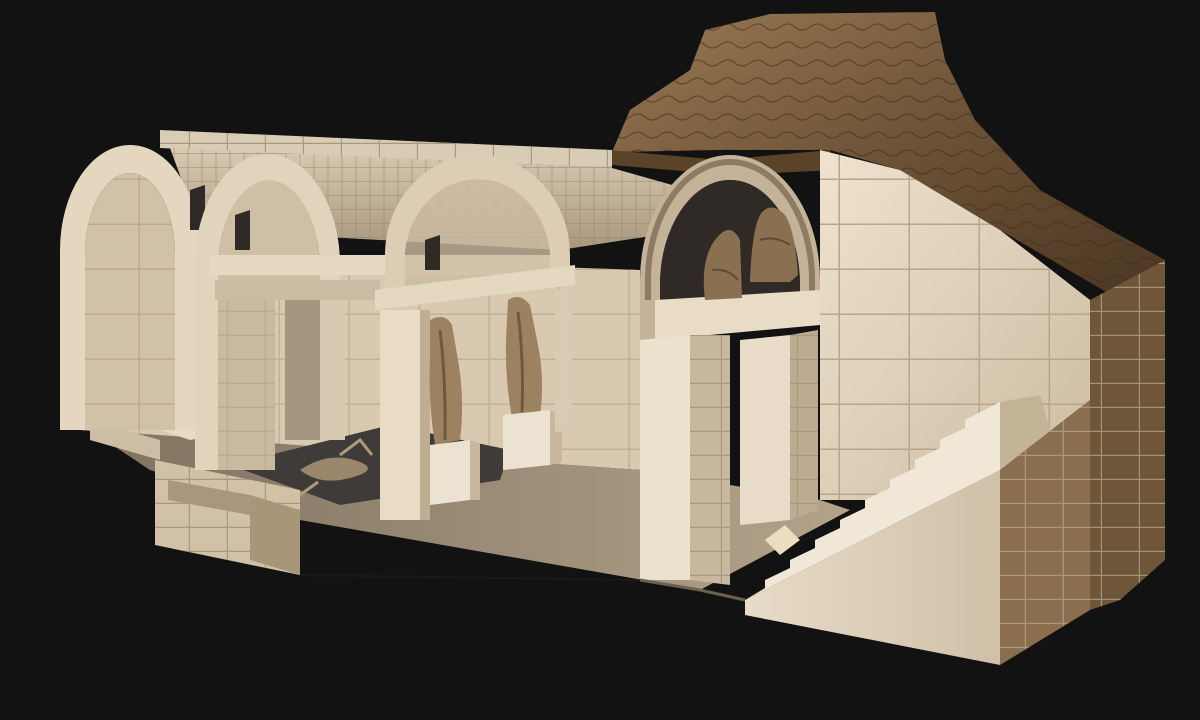  What do you see at coordinates (132, 287) in the screenshot?
I see `chamber-1-arch` at bounding box center [132, 287].